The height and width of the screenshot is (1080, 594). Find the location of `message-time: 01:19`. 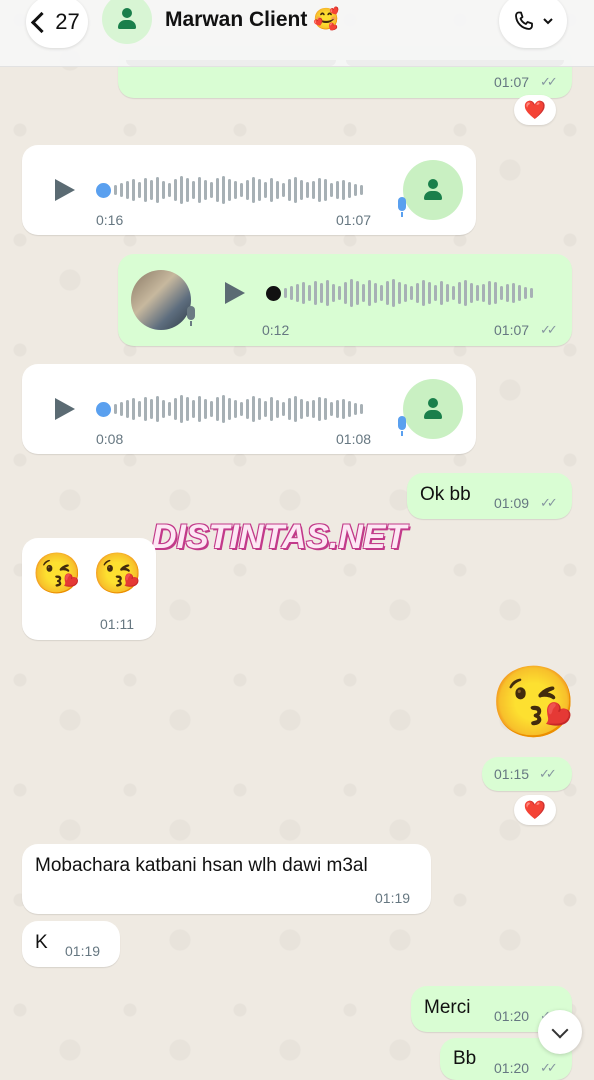

message-time: 01:19 is located at coordinates (393, 898).